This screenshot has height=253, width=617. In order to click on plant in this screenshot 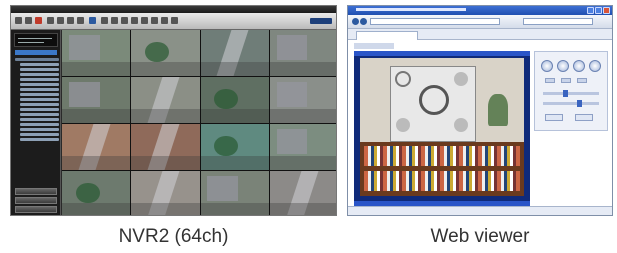, I will do `click(498, 110)`.